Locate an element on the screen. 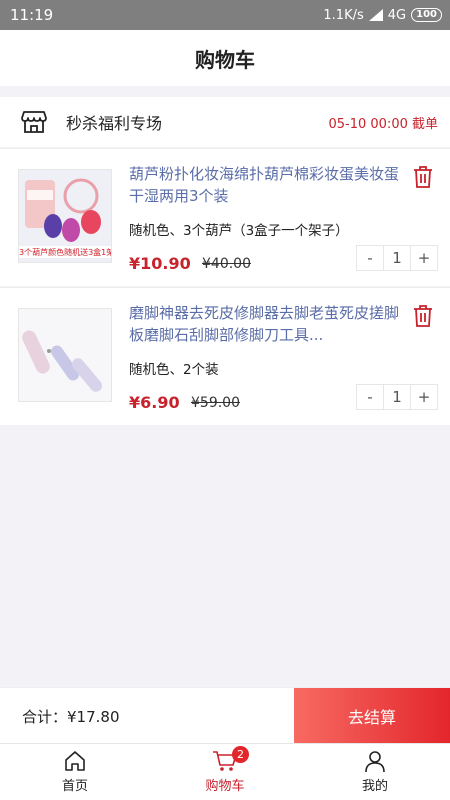  user-icon is located at coordinates (375, 762).